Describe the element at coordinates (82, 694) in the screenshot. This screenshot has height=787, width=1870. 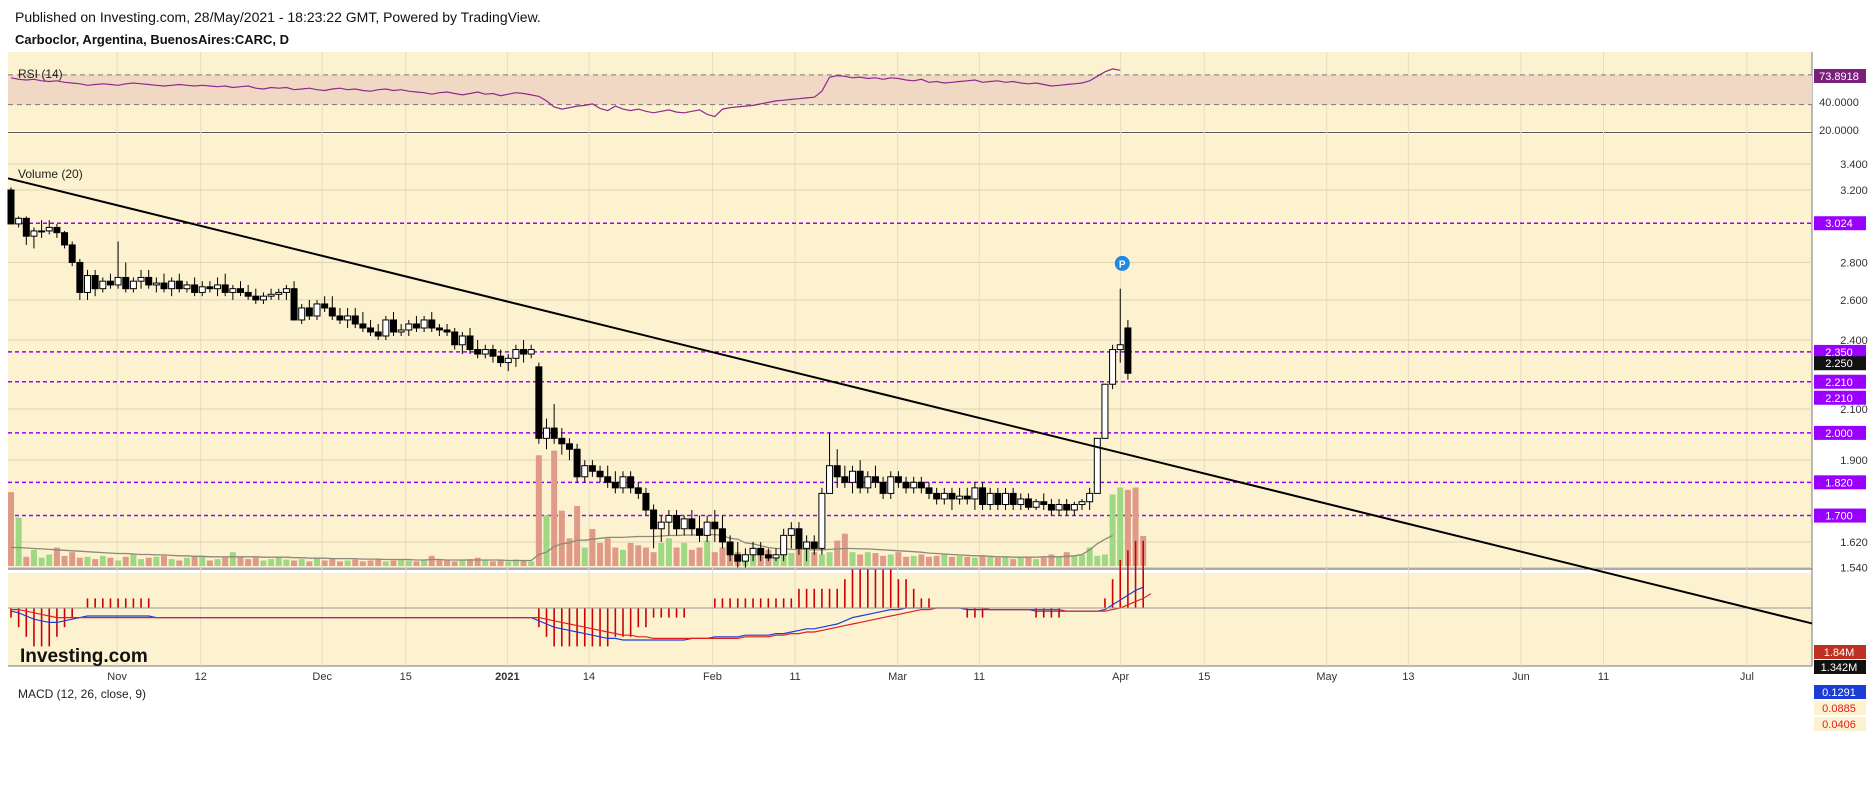
I see `macd-pane-title: MACD (12, 26, close, 9)` at that location.